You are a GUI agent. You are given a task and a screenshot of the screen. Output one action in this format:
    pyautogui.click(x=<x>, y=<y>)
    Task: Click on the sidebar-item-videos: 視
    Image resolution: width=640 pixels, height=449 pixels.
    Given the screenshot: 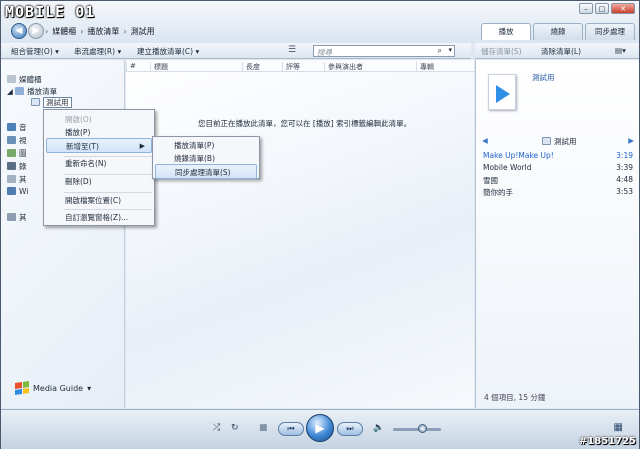 What is the action you would take?
    pyautogui.click(x=17, y=140)
    